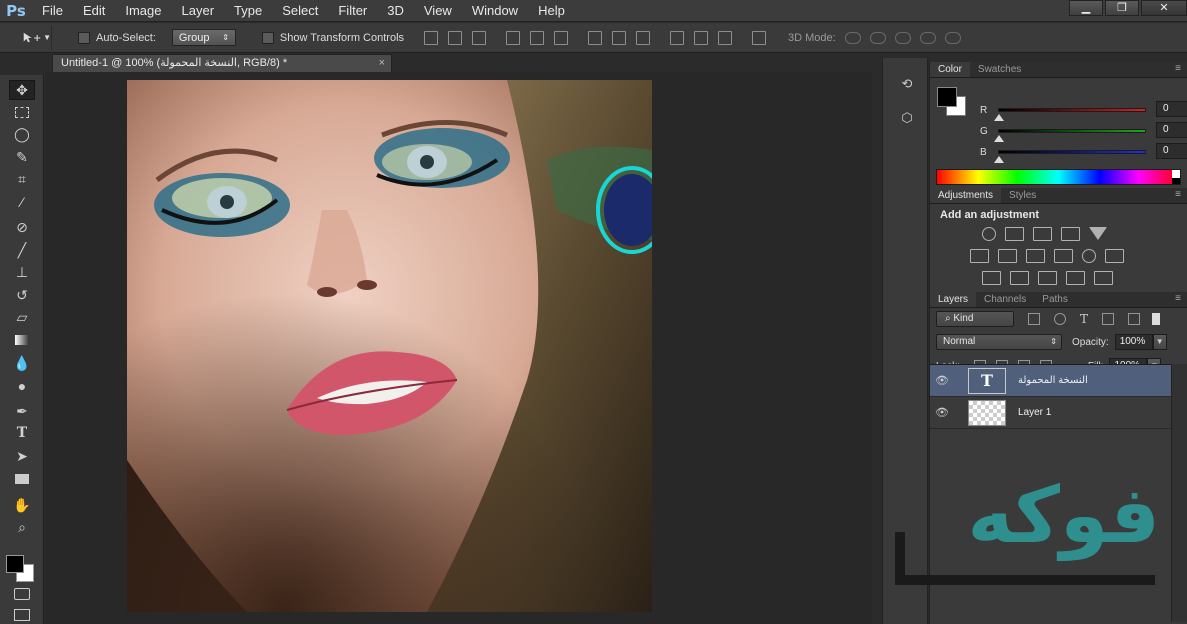 The image size is (1187, 624). Describe the element at coordinates (619, 37) in the screenshot. I see `distribute-vcenter-icon` at that location.